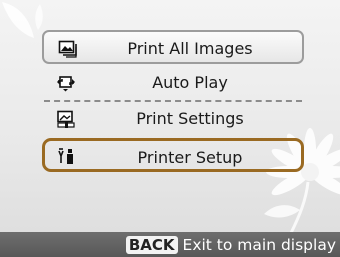 Image resolution: width=340 pixels, height=257 pixels. What do you see at coordinates (65, 156) in the screenshot?
I see `printer-setup-icon` at bounding box center [65, 156].